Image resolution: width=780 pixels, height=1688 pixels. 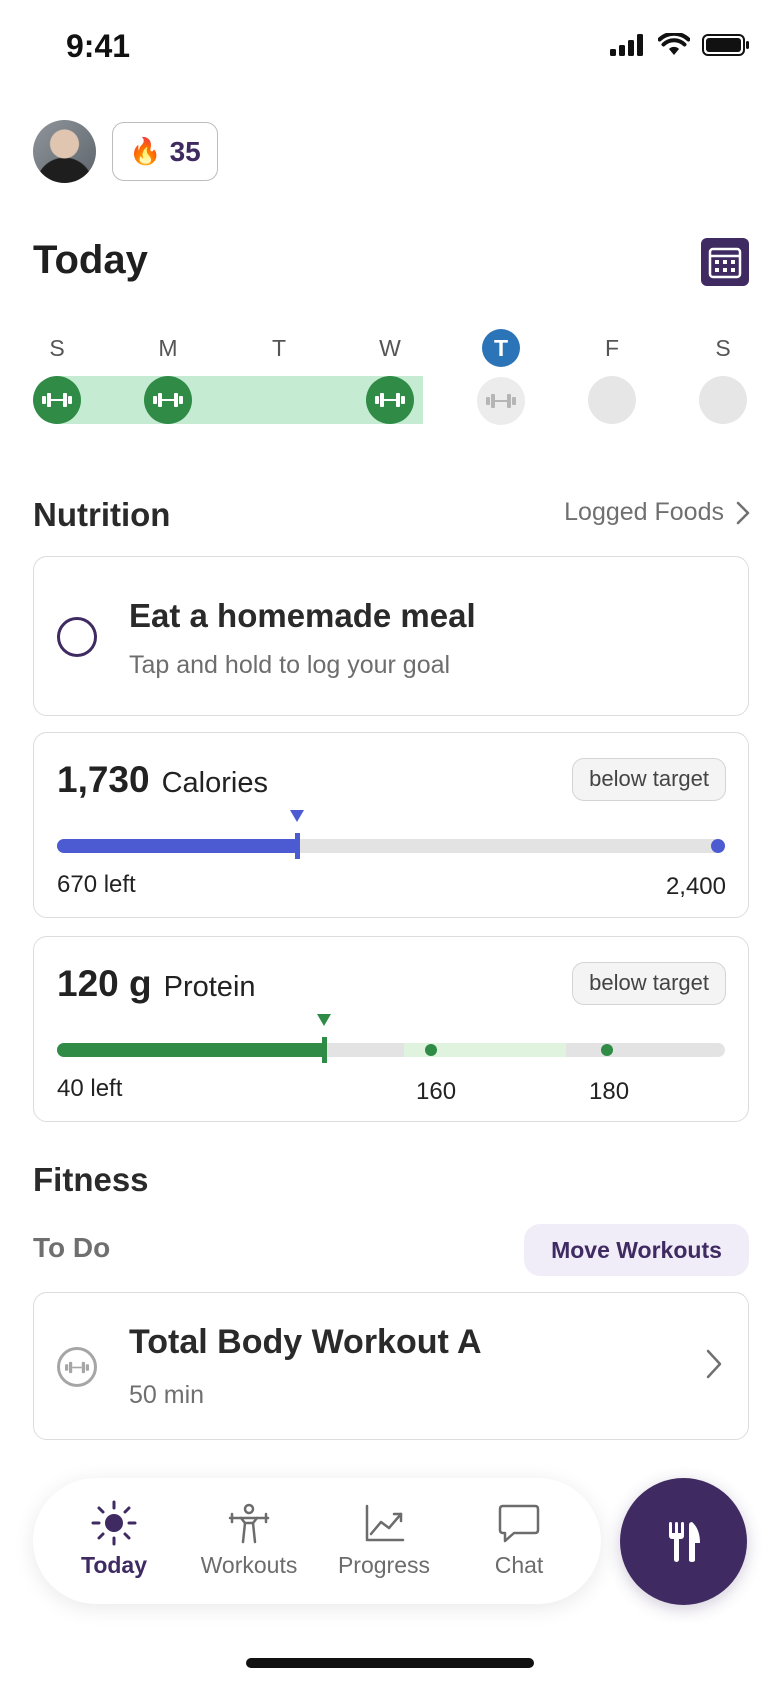 I want to click on day-tuesday: T, so click(x=279, y=377).